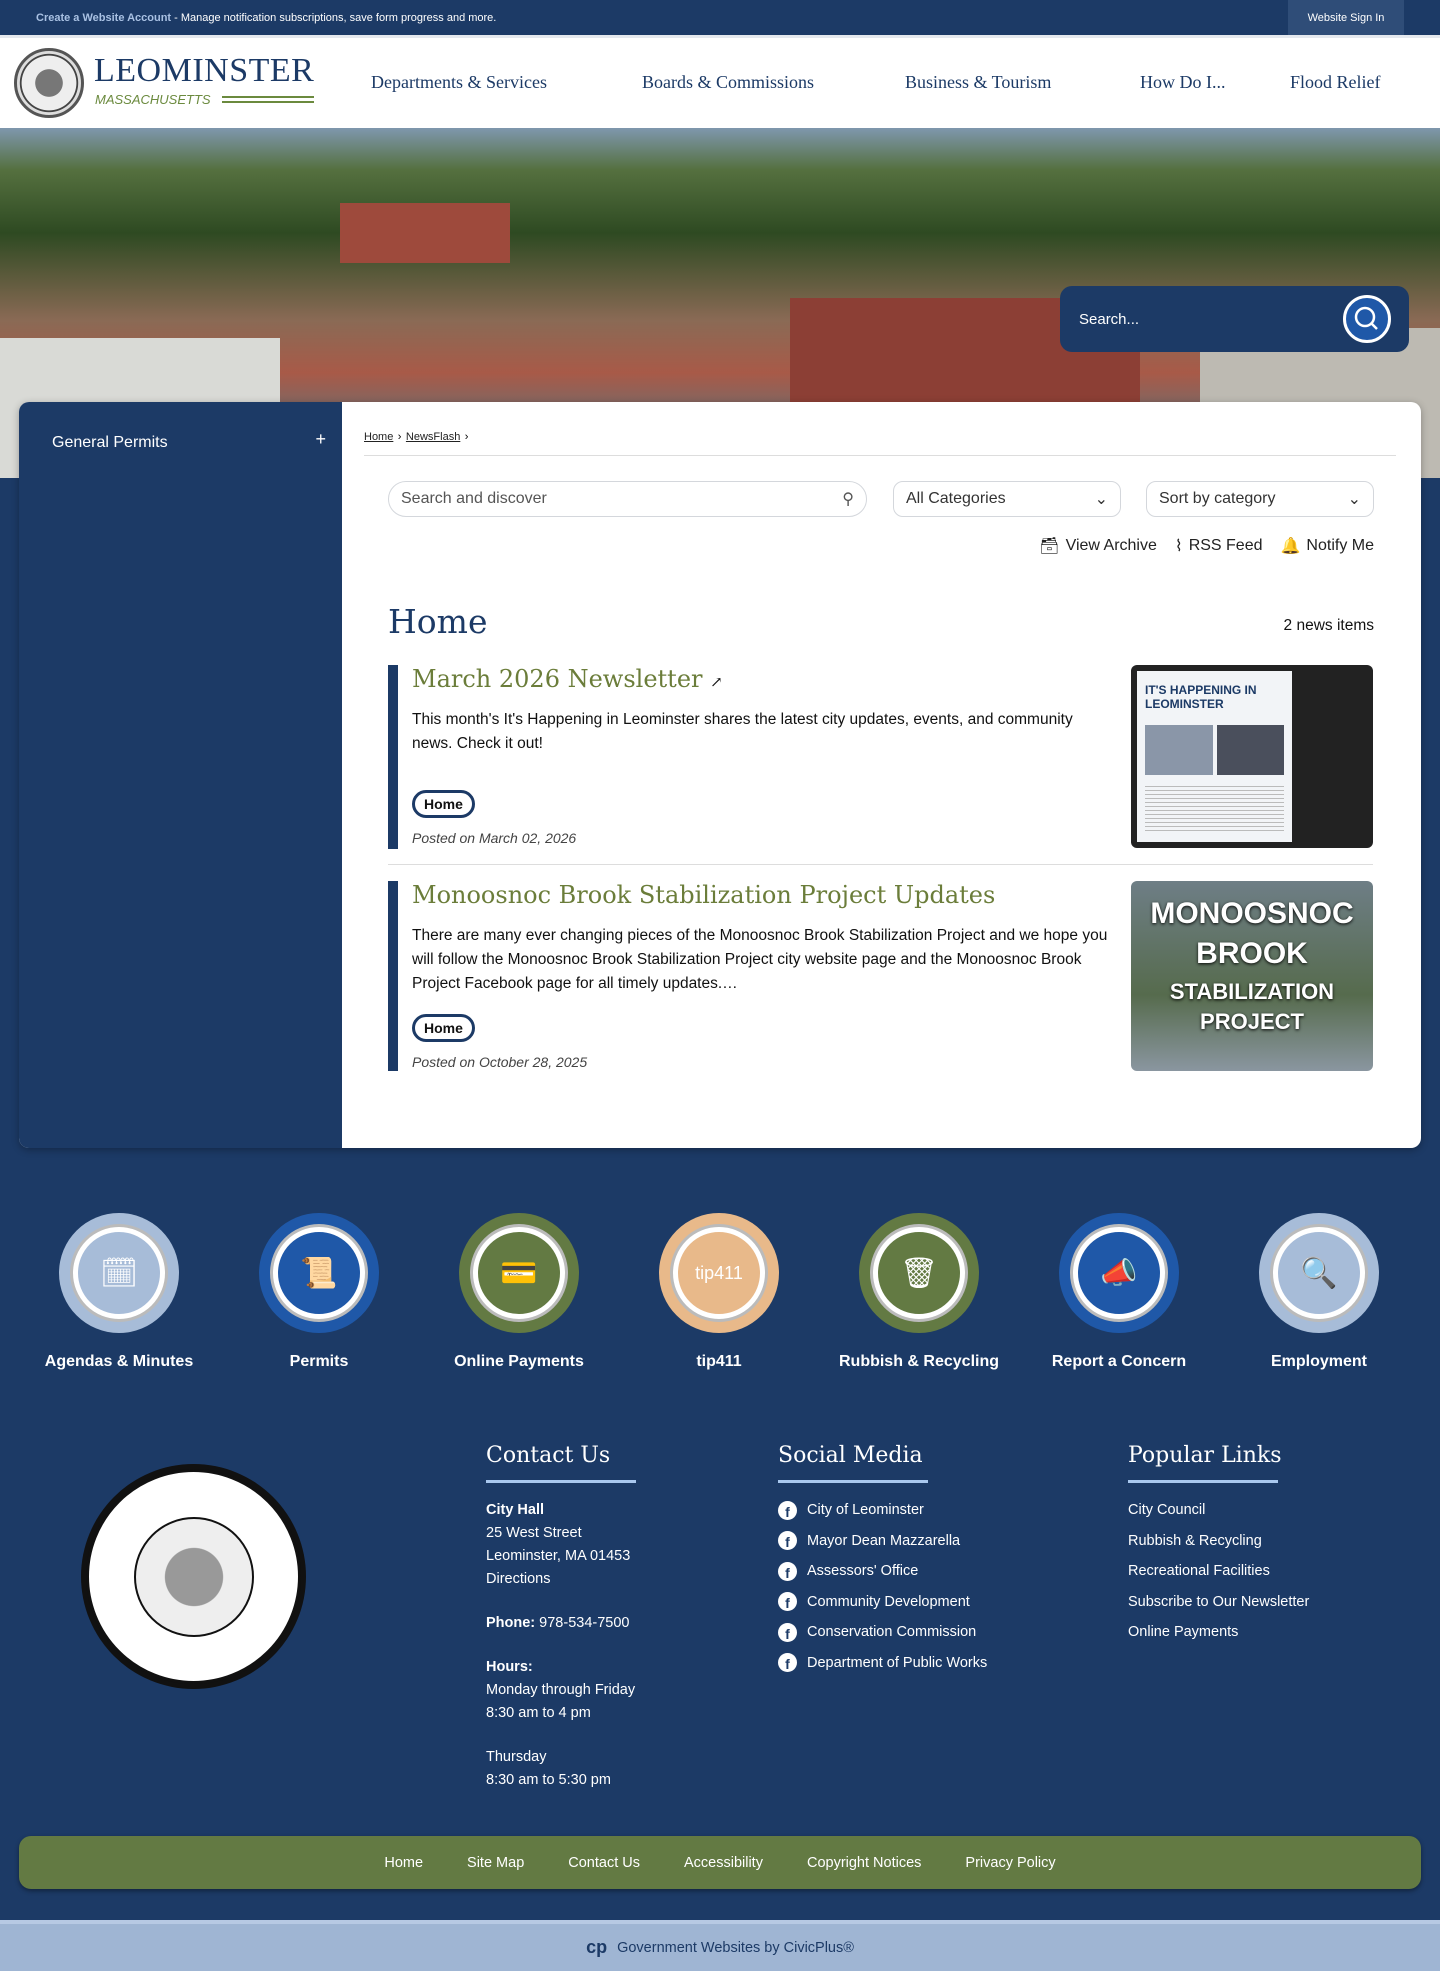 Image resolution: width=1440 pixels, height=1971 pixels. What do you see at coordinates (1218, 1541) in the screenshot?
I see `popular-link: Rubbish & Recycling` at bounding box center [1218, 1541].